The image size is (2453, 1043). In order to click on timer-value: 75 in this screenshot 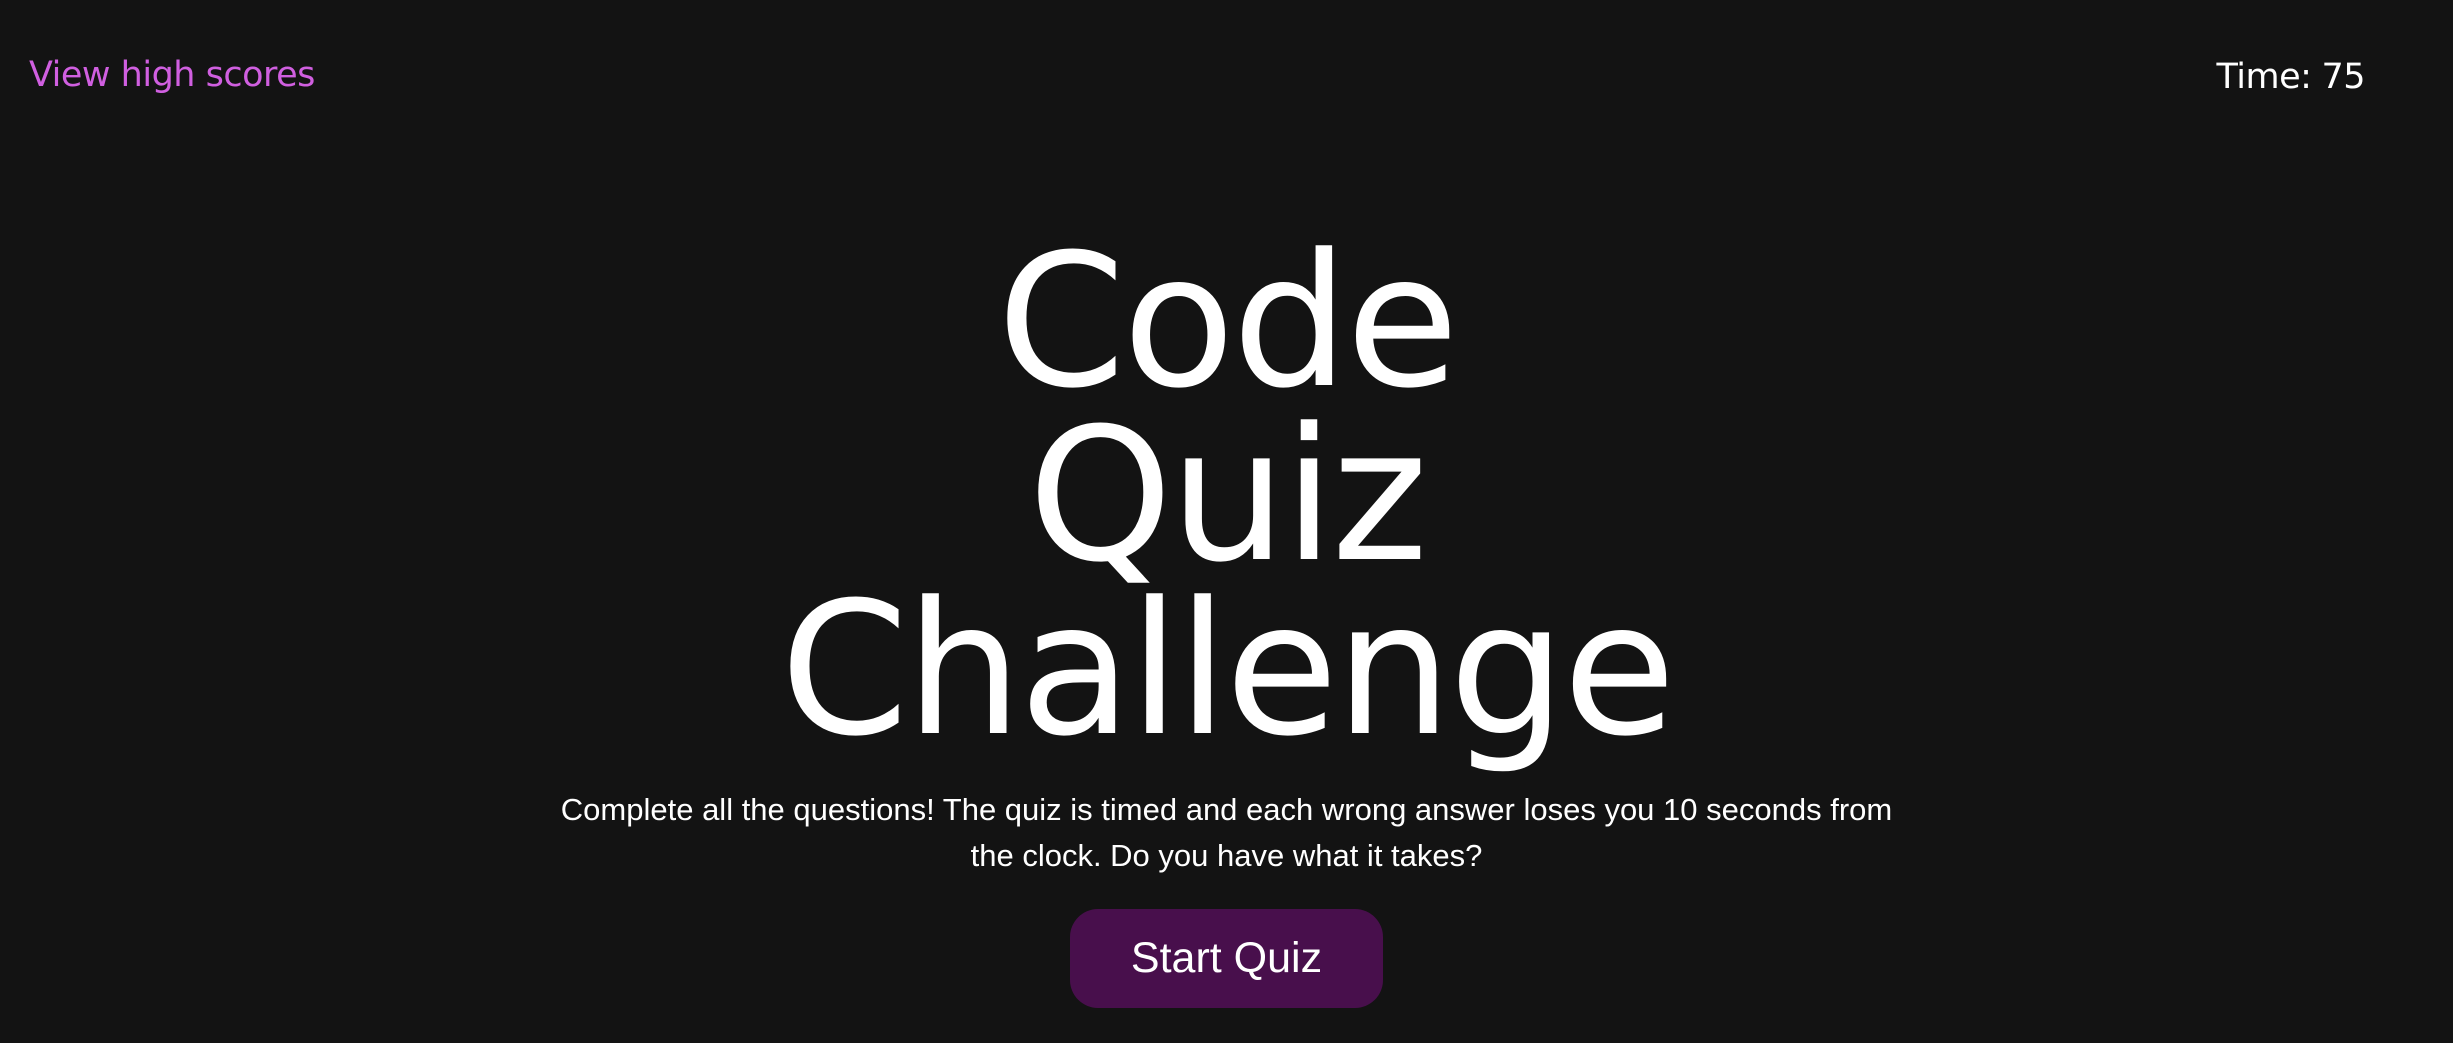, I will do `click(2343, 77)`.